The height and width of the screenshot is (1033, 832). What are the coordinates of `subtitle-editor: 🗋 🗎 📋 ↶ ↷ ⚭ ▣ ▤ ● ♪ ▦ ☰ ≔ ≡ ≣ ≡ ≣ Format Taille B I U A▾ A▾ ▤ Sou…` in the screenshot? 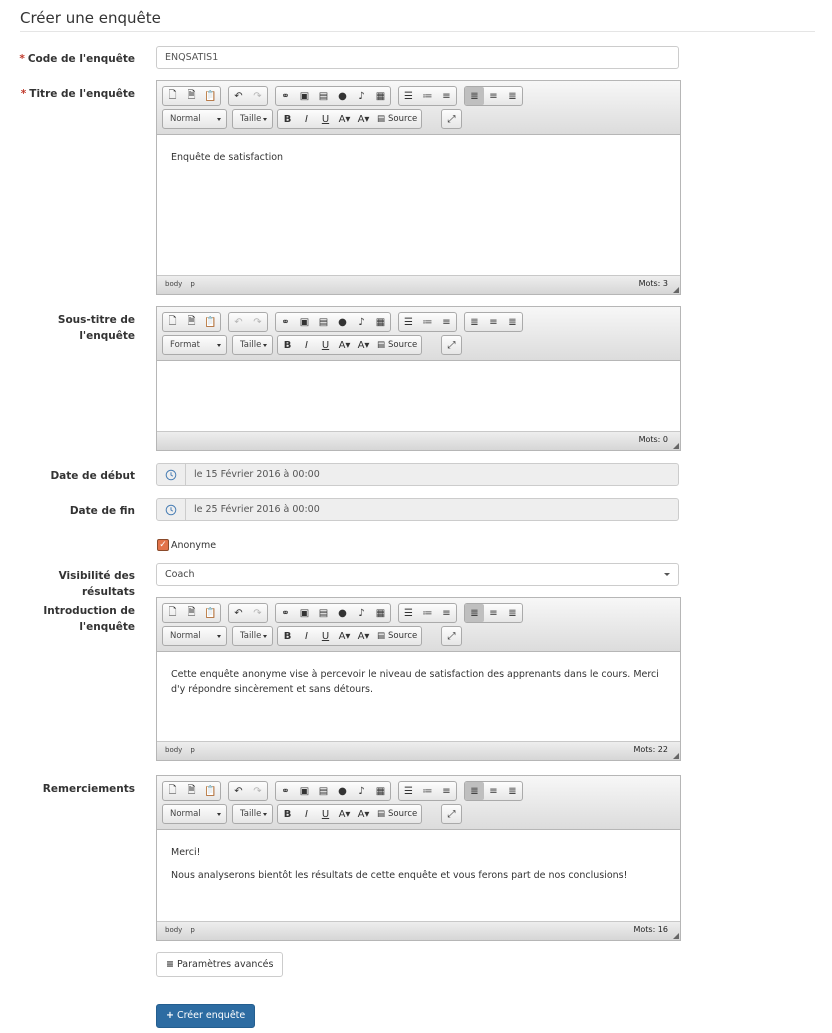 It's located at (418, 378).